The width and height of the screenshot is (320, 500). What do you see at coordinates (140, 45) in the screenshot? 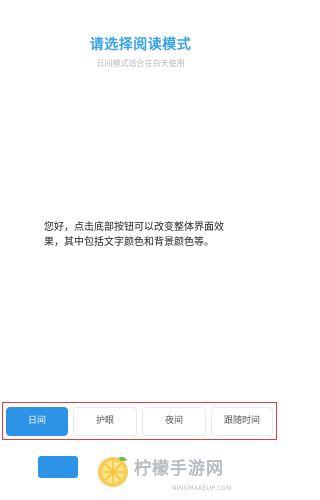
I see `page-title: 请选择阅读模式` at bounding box center [140, 45].